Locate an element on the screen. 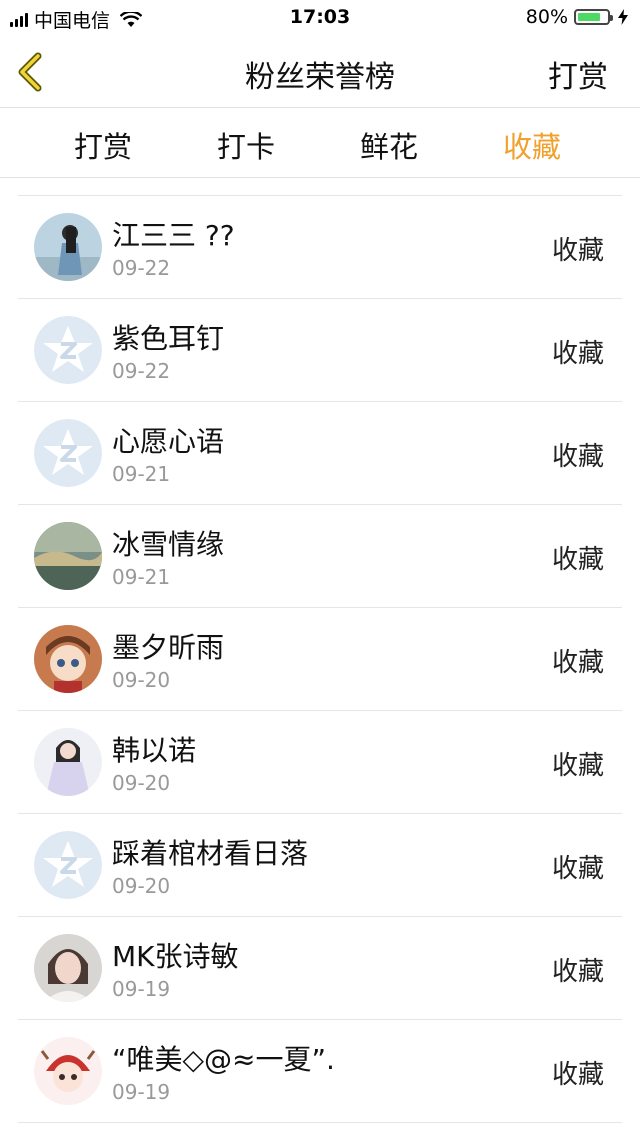 The image size is (640, 1139). chevron-left-icon is located at coordinates (30, 72).